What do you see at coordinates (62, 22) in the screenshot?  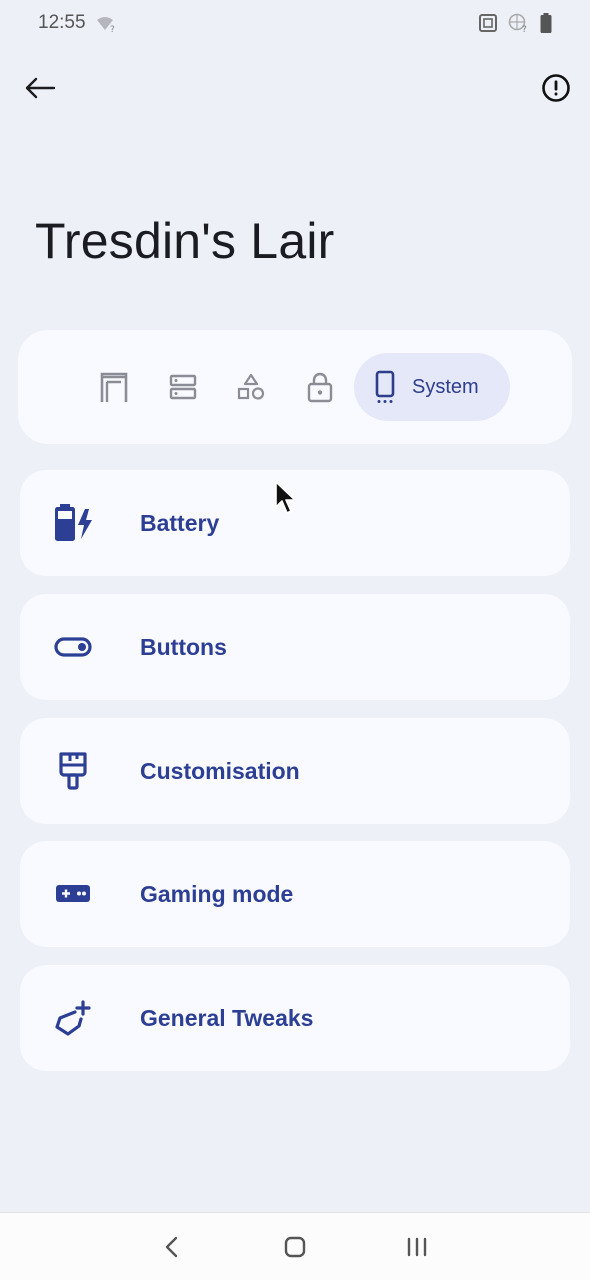 I see `status-time: 12:55` at bounding box center [62, 22].